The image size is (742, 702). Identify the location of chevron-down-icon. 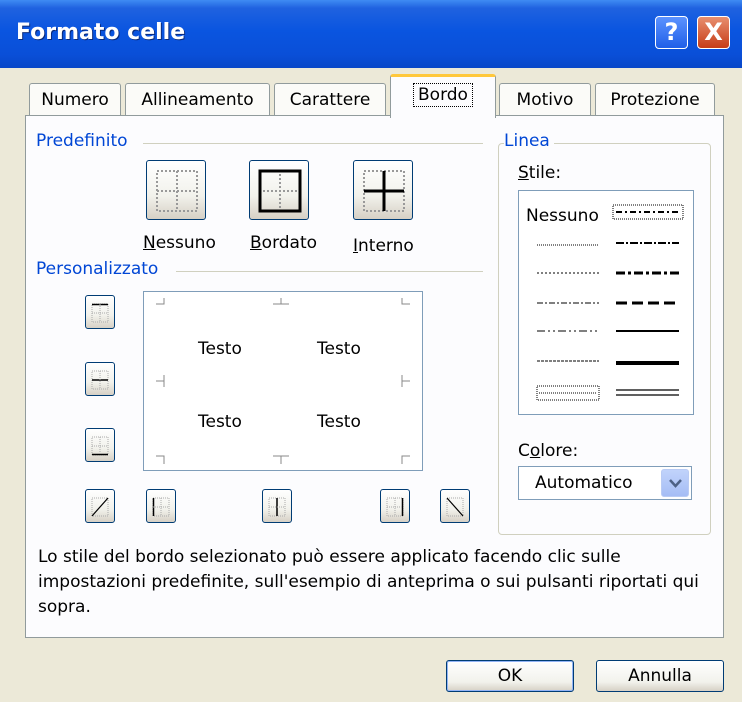
(675, 483).